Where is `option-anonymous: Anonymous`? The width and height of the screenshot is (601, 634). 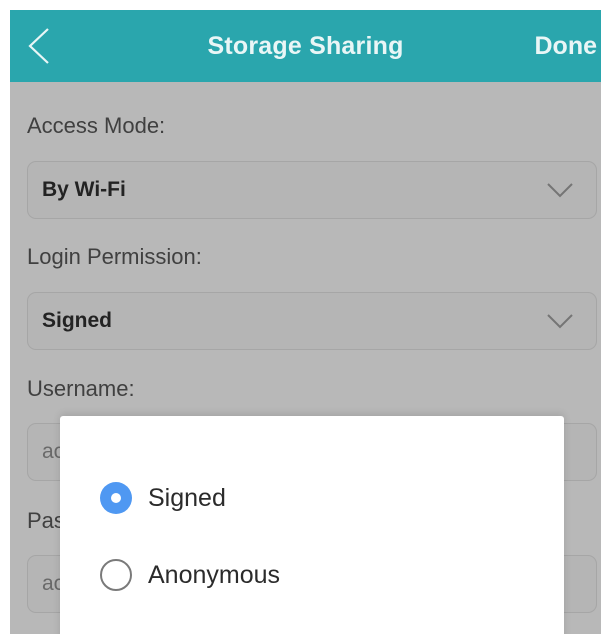
option-anonymous: Anonymous is located at coordinates (190, 575).